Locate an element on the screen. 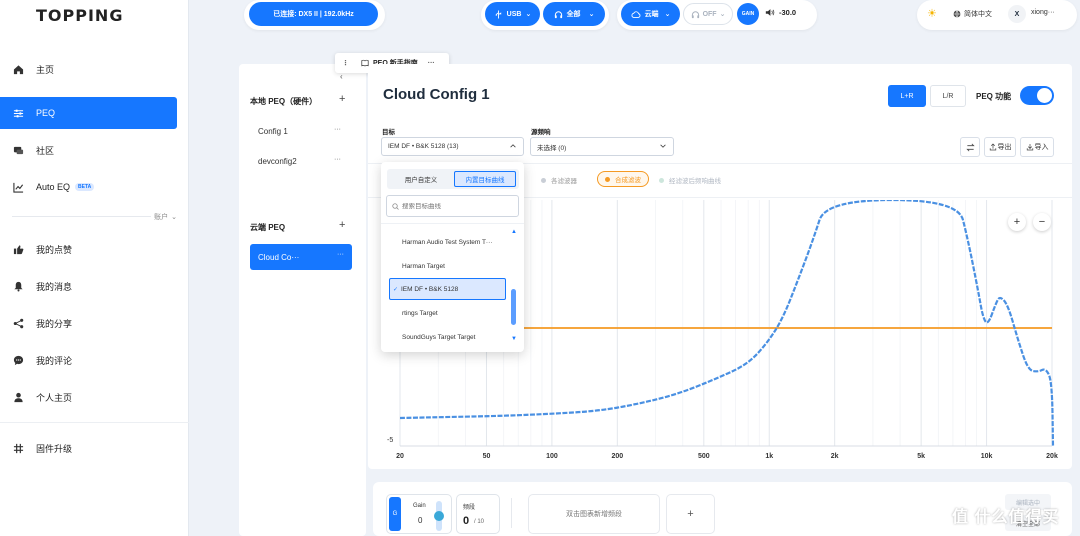  source-label: 源频响 is located at coordinates (541, 132).